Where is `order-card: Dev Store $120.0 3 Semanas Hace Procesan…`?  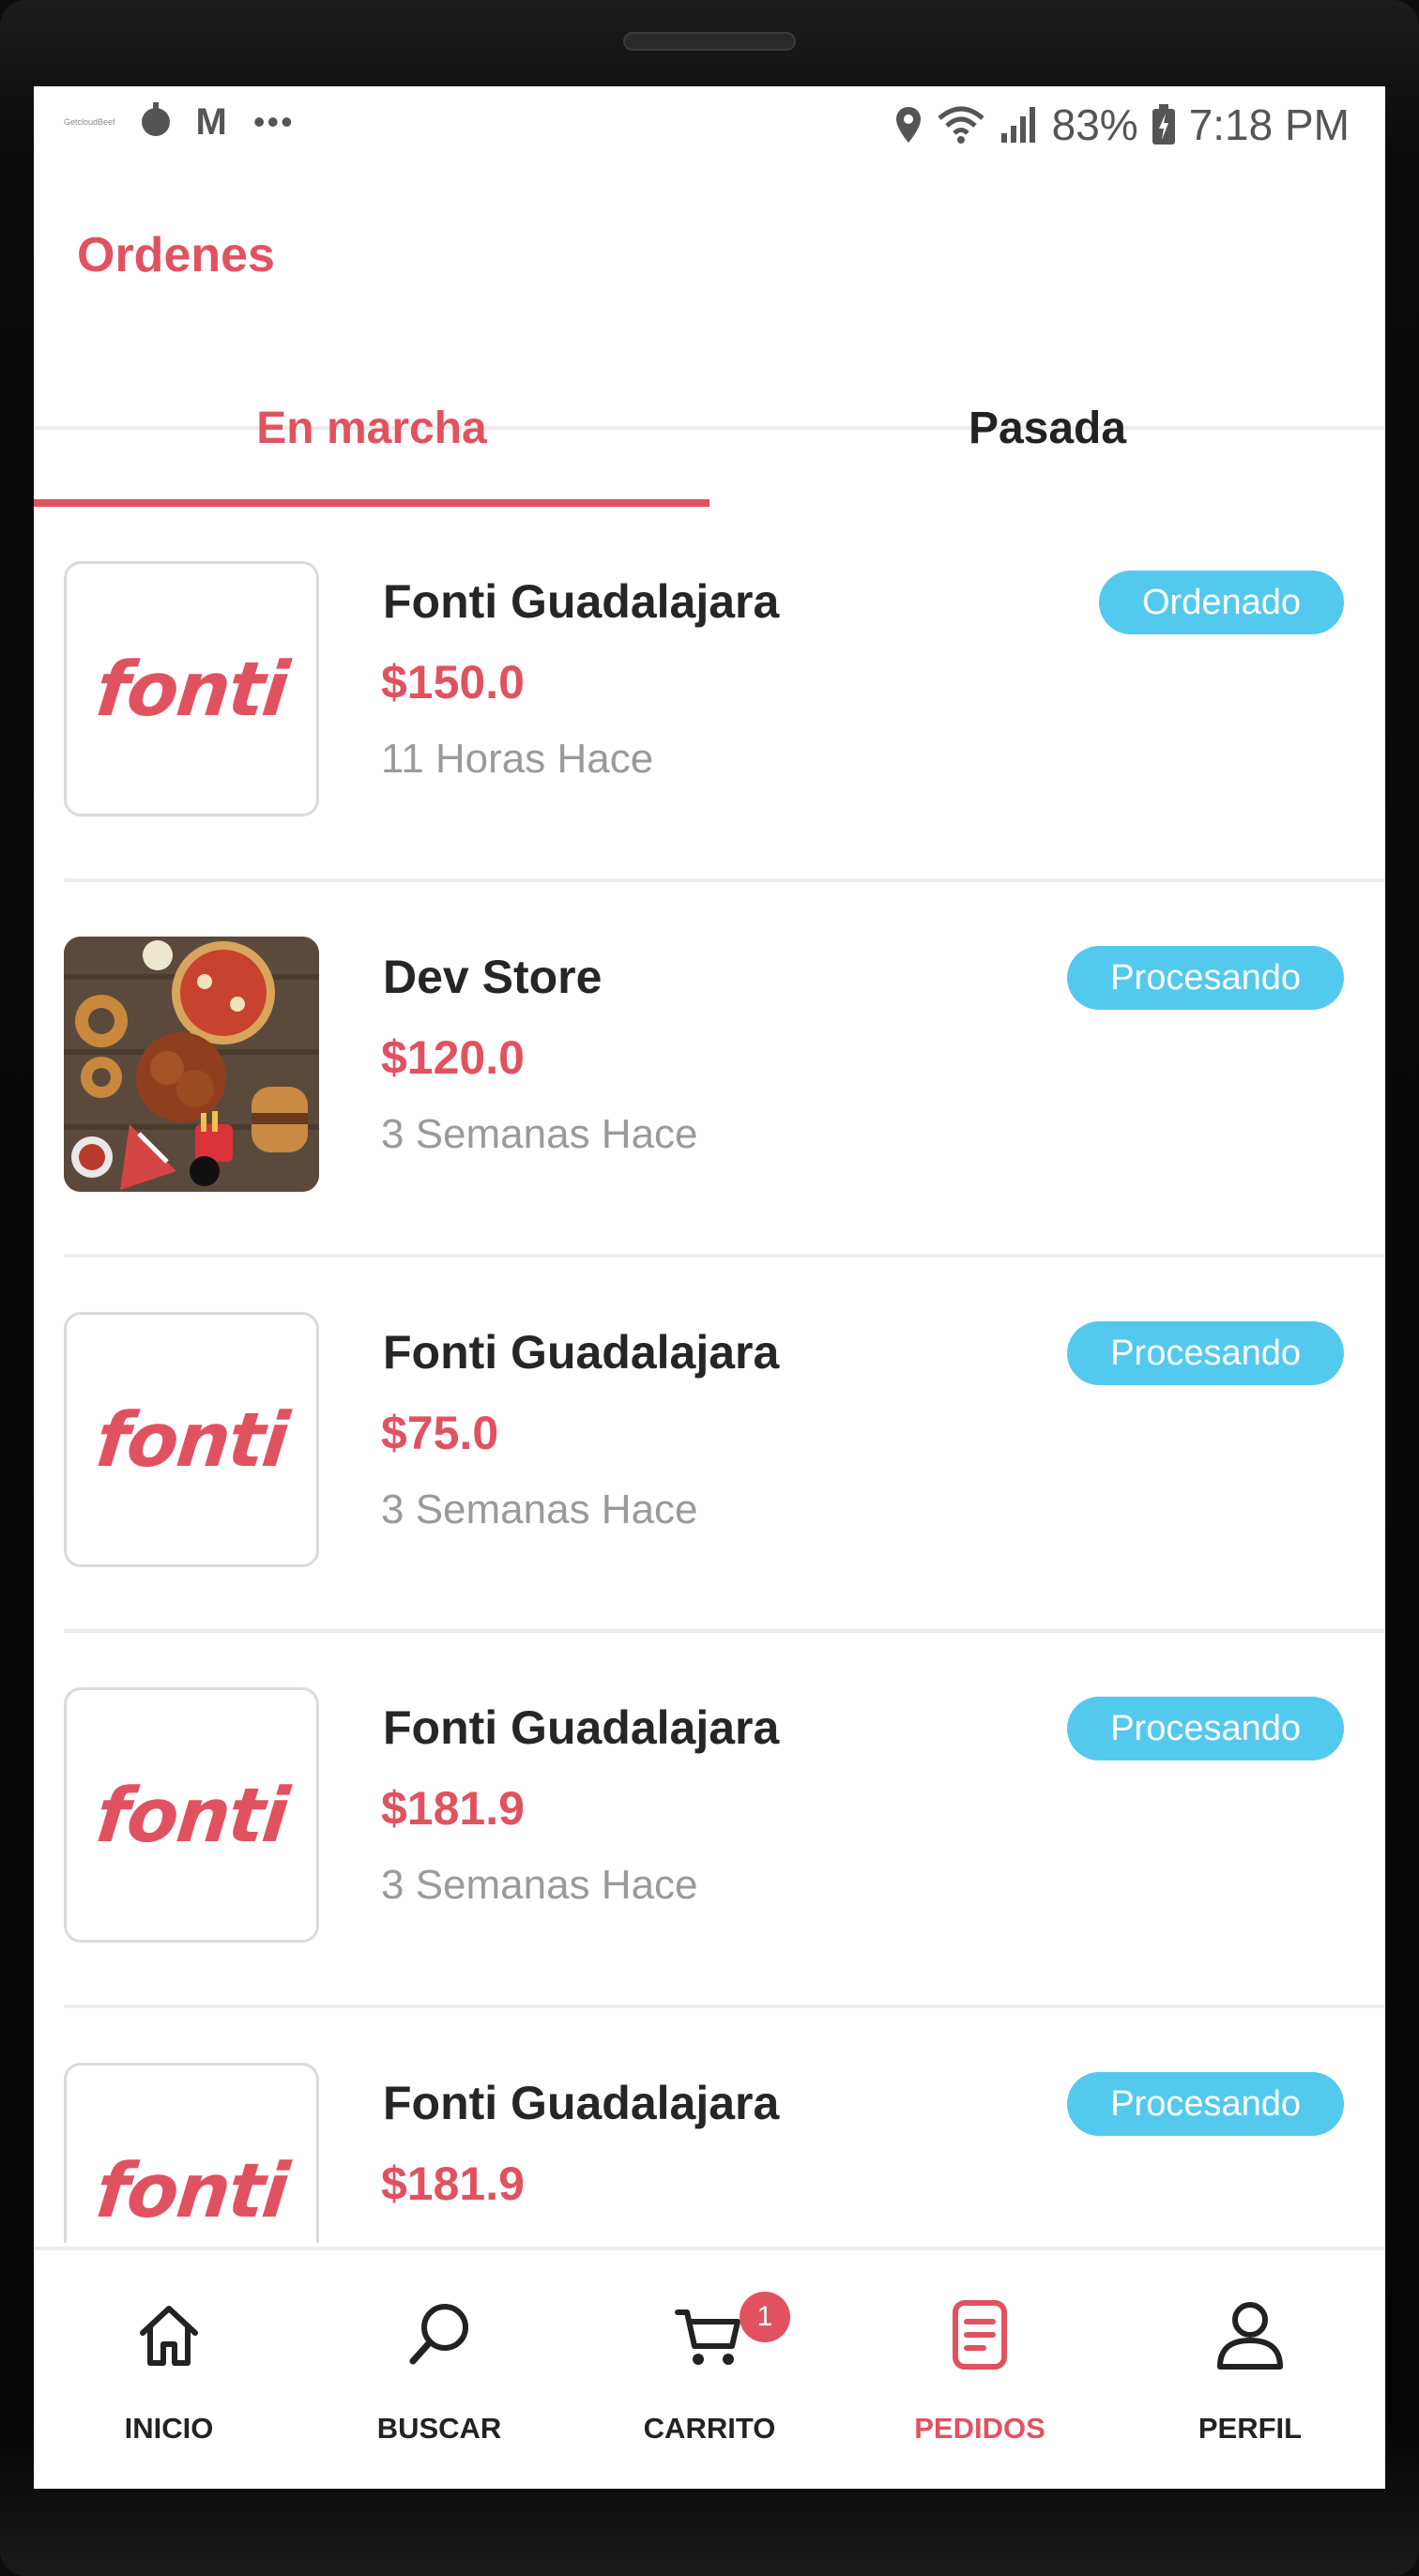
order-card: Dev Store $120.0 3 Semanas Hace Procesan… is located at coordinates (725, 1070).